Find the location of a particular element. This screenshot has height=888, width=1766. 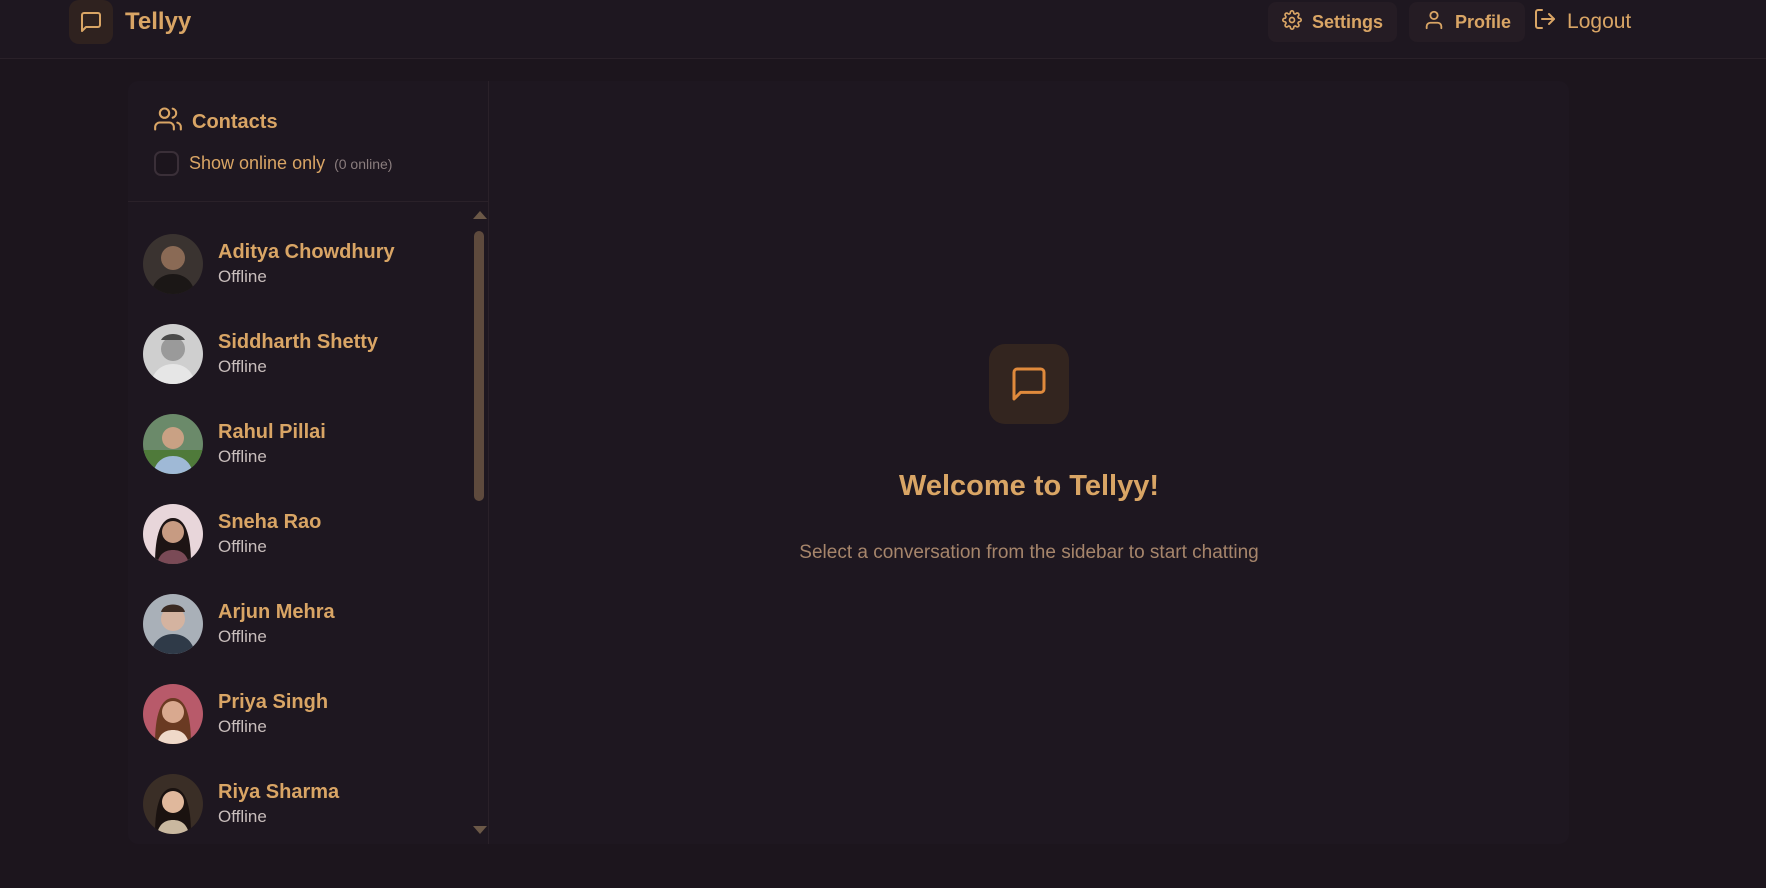

settings-label: Settings is located at coordinates (1348, 21).